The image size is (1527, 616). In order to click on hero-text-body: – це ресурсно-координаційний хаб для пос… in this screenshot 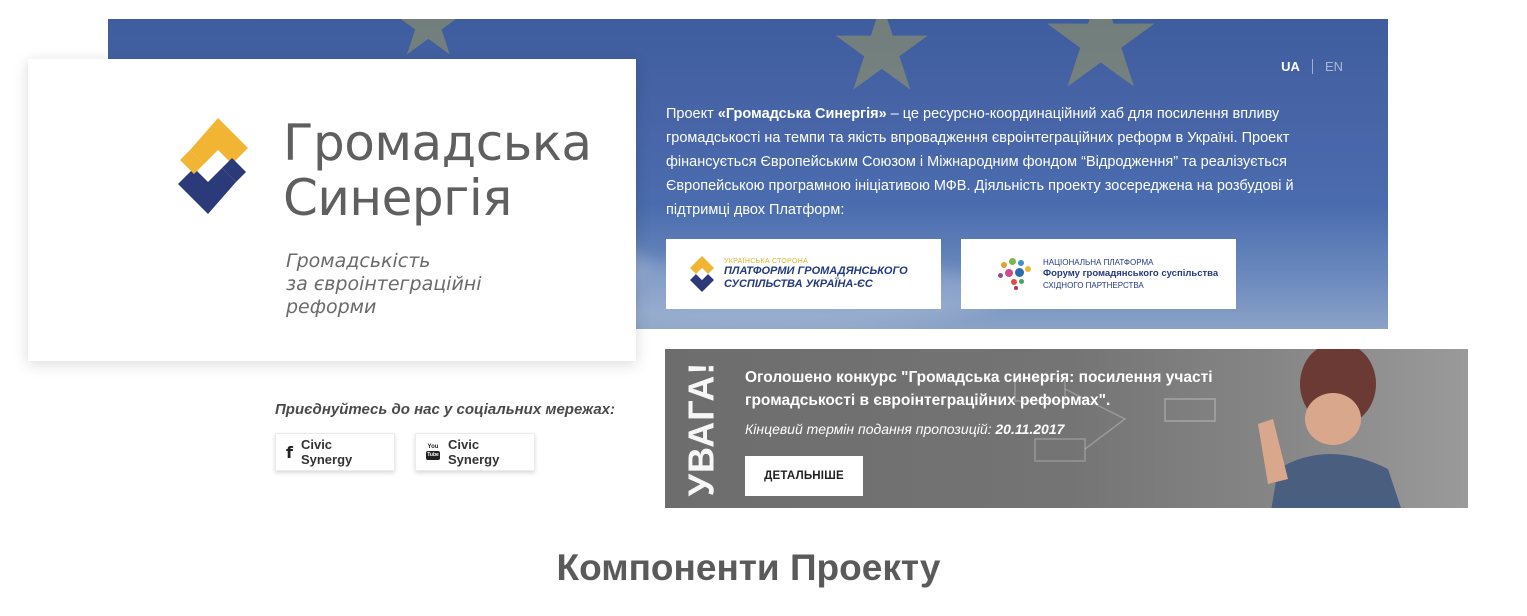, I will do `click(980, 162)`.